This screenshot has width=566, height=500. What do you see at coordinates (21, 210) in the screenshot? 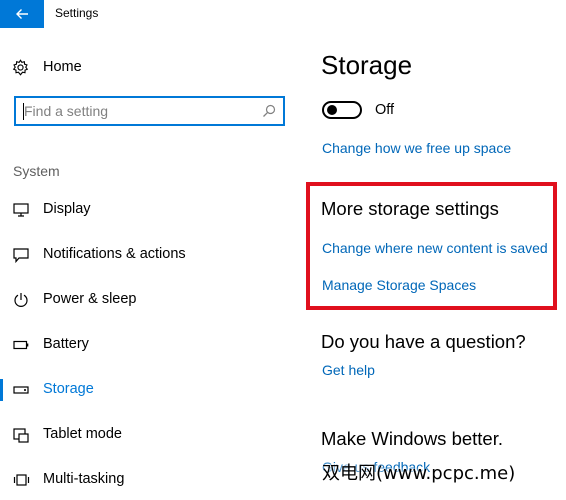
I see `monitor-icon` at bounding box center [21, 210].